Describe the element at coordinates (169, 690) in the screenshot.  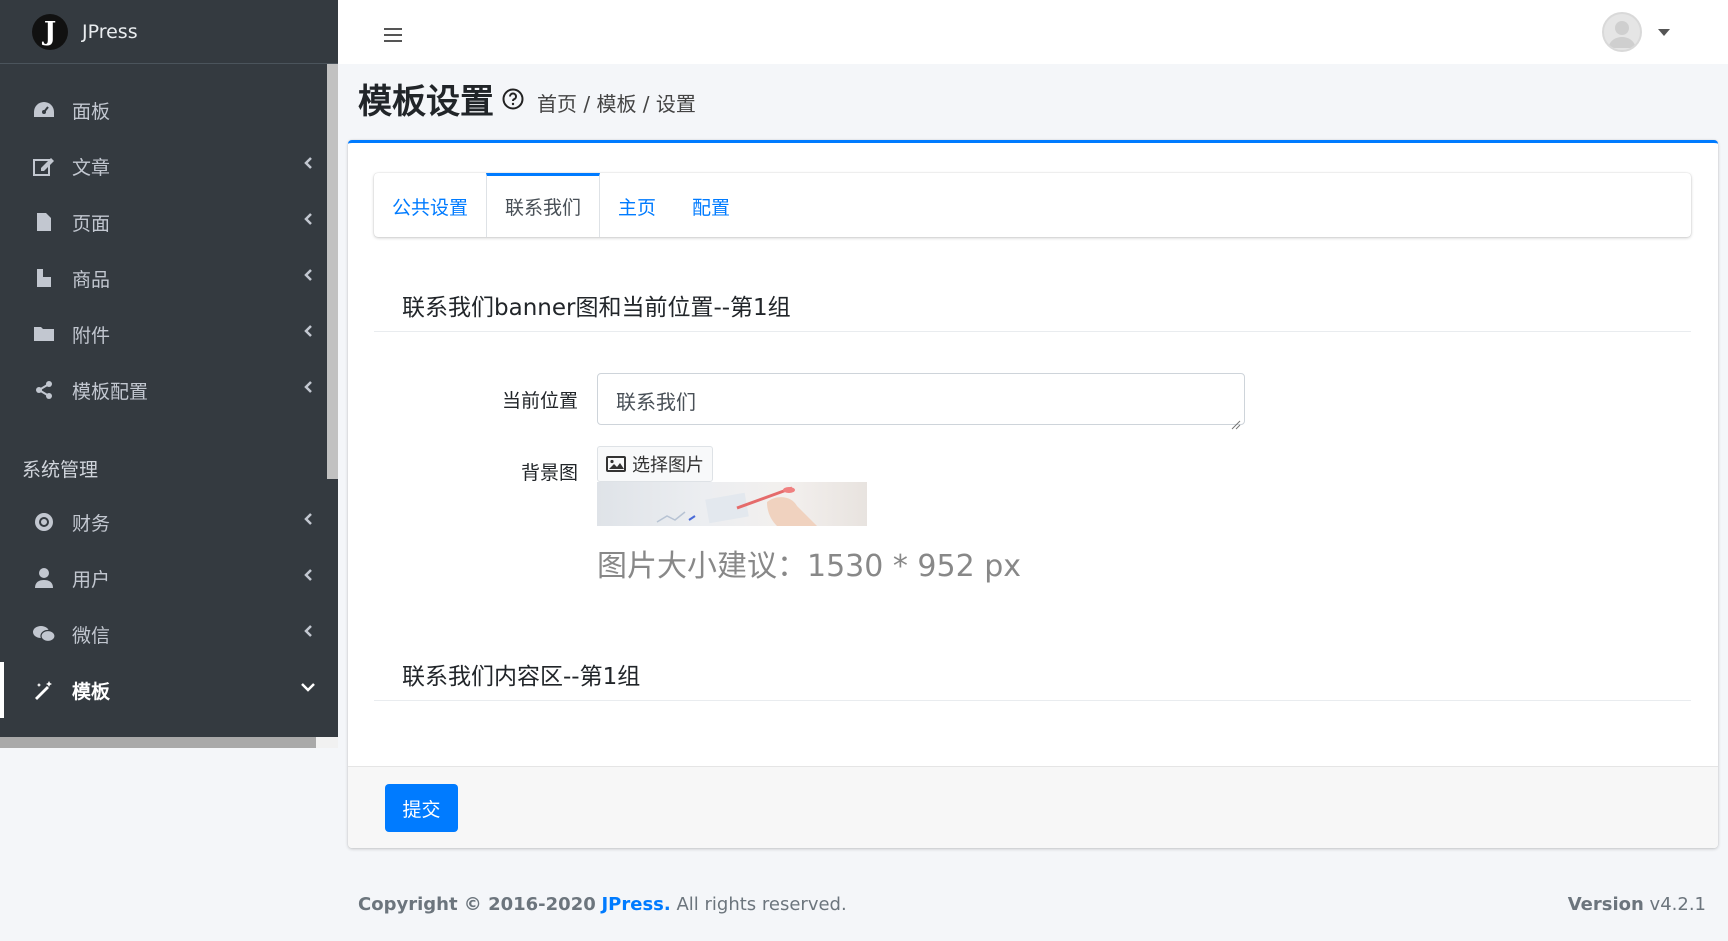
I see `sidebar-item-template: 模板` at that location.